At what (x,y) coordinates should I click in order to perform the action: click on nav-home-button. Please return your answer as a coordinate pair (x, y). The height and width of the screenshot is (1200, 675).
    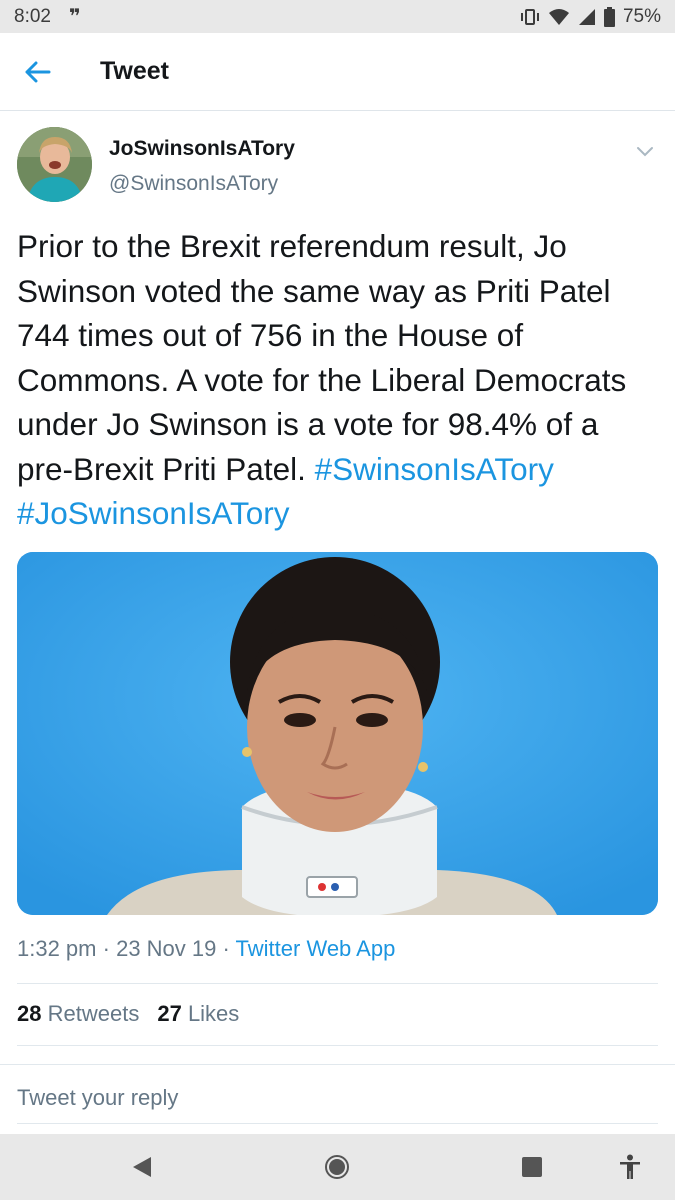
    Looking at the image, I should click on (337, 1167).